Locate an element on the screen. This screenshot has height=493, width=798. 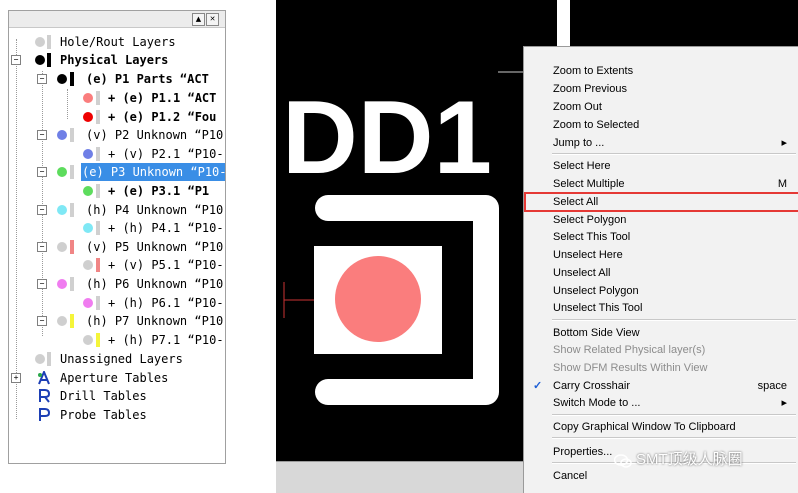
scroll-up-button: ▲ is located at coordinates (198, 19).